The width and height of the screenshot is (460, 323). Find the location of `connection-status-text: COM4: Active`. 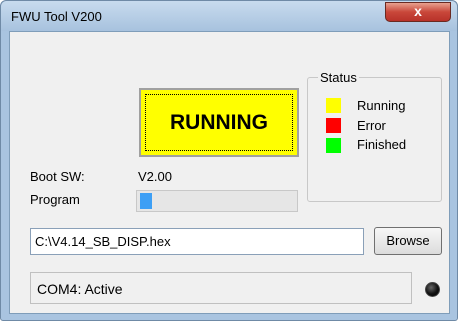

connection-status-text: COM4: Active is located at coordinates (80, 289).